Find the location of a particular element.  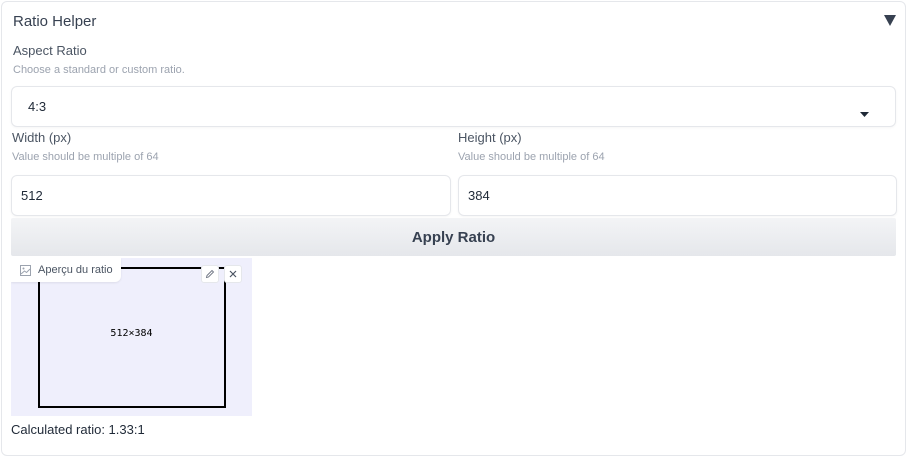

ratio-preview-image: 512×384 Aperçu du ratio is located at coordinates (131, 337).